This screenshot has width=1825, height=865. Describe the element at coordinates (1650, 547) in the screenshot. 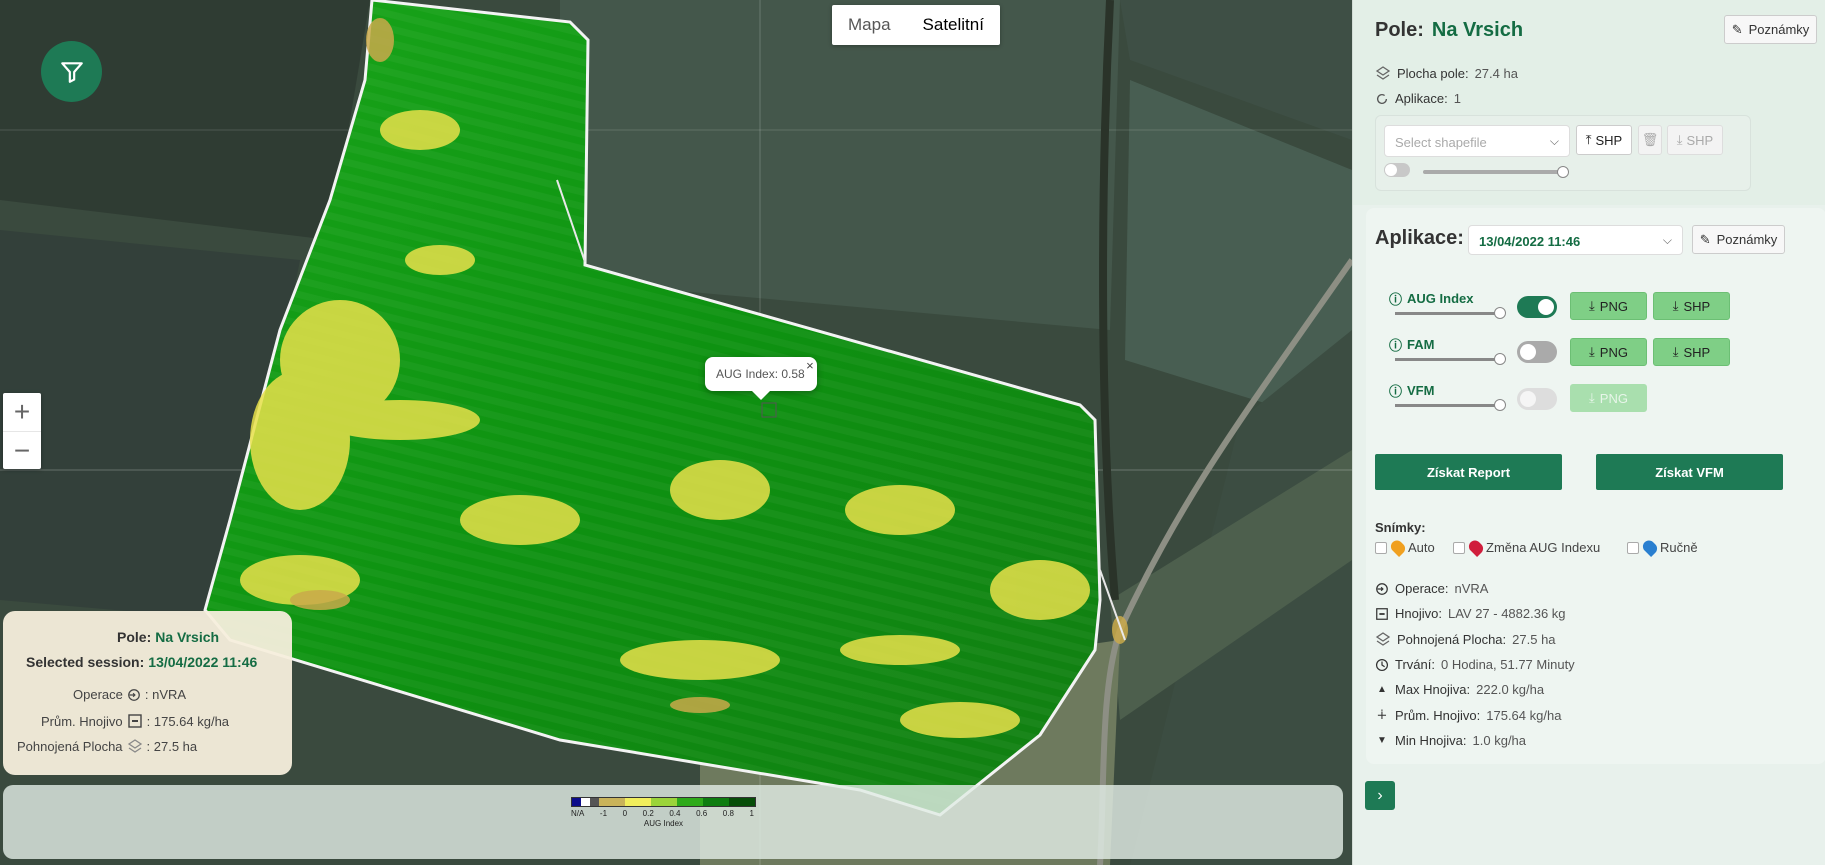

I see `pin-blue-icon` at that location.